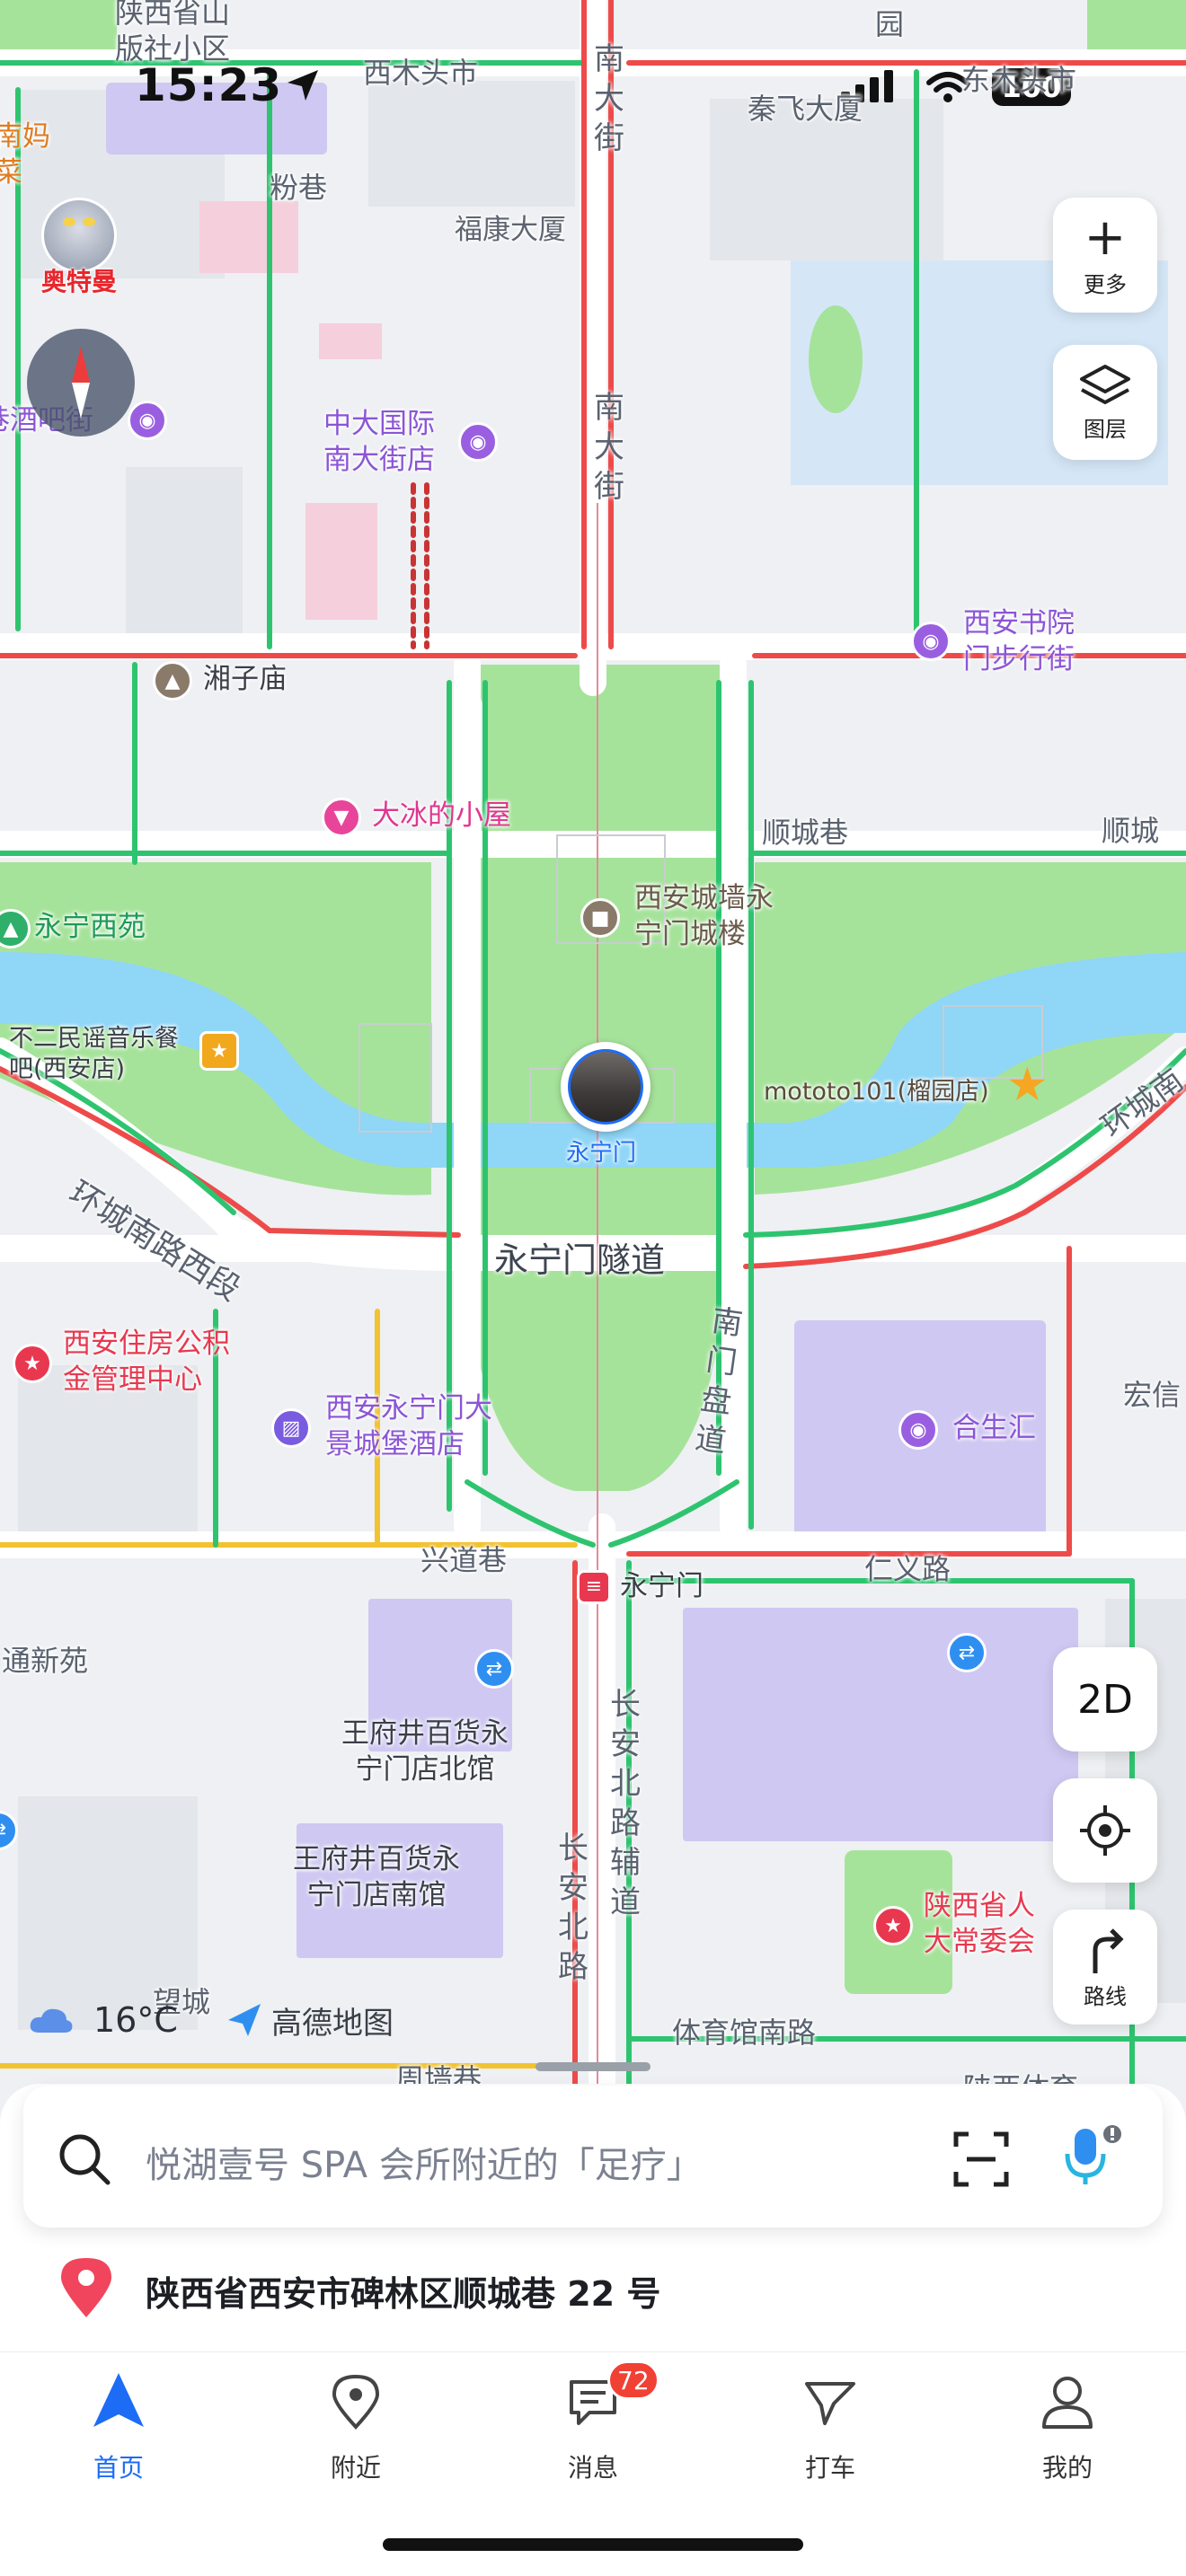  I want to click on poi-hotel: 西安永宁门大 景城堡酒店, so click(408, 1426).